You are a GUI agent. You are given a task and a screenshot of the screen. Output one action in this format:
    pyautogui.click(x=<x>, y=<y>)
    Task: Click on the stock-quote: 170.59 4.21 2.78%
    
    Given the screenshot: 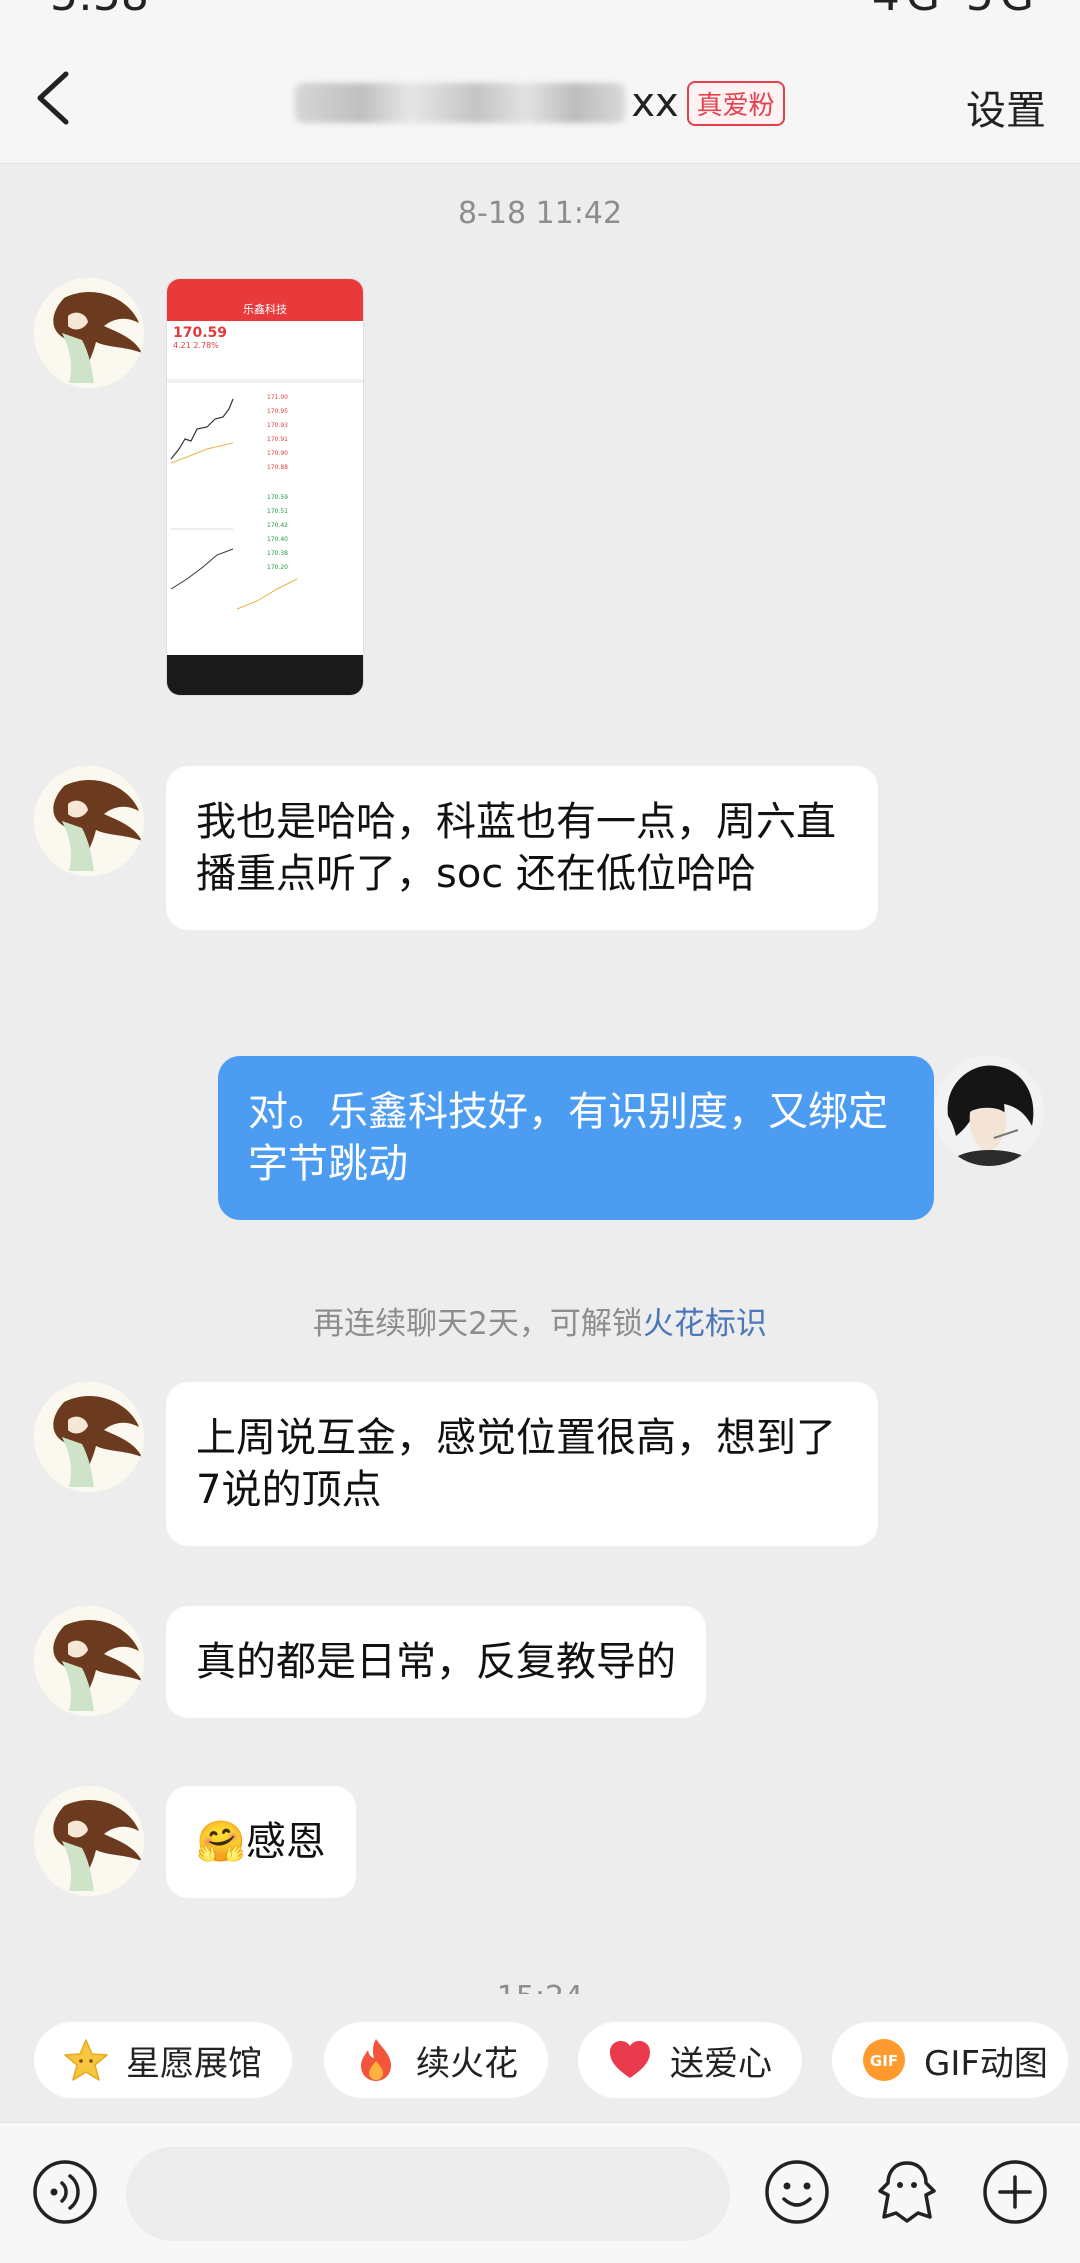 What is the action you would take?
    pyautogui.click(x=265, y=337)
    